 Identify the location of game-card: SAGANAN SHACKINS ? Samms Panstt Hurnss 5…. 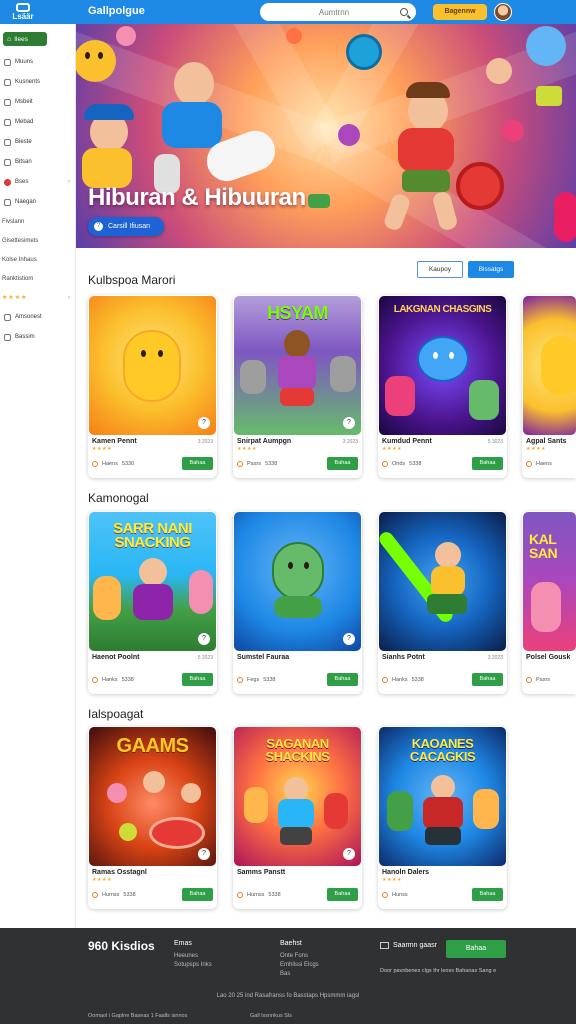
(297, 817).